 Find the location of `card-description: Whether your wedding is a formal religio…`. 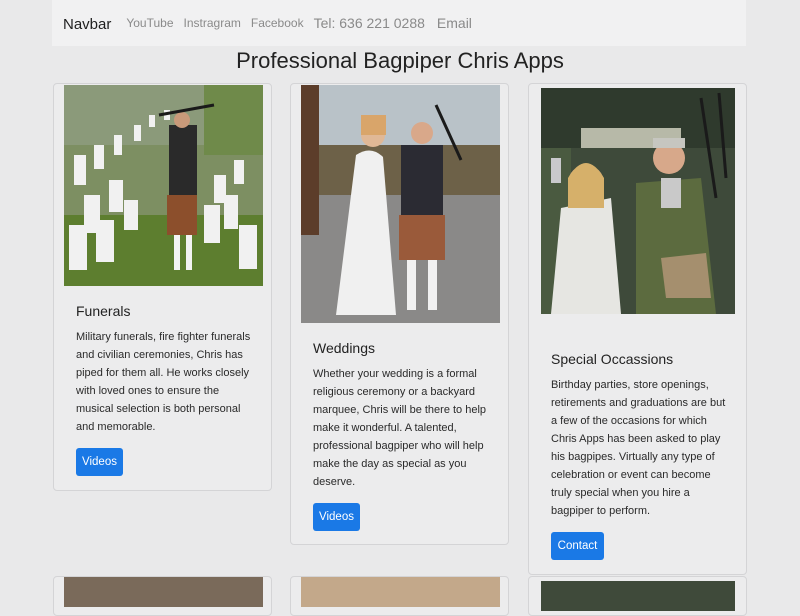

card-description: Whether your wedding is a formal religio… is located at coordinates (400, 428).